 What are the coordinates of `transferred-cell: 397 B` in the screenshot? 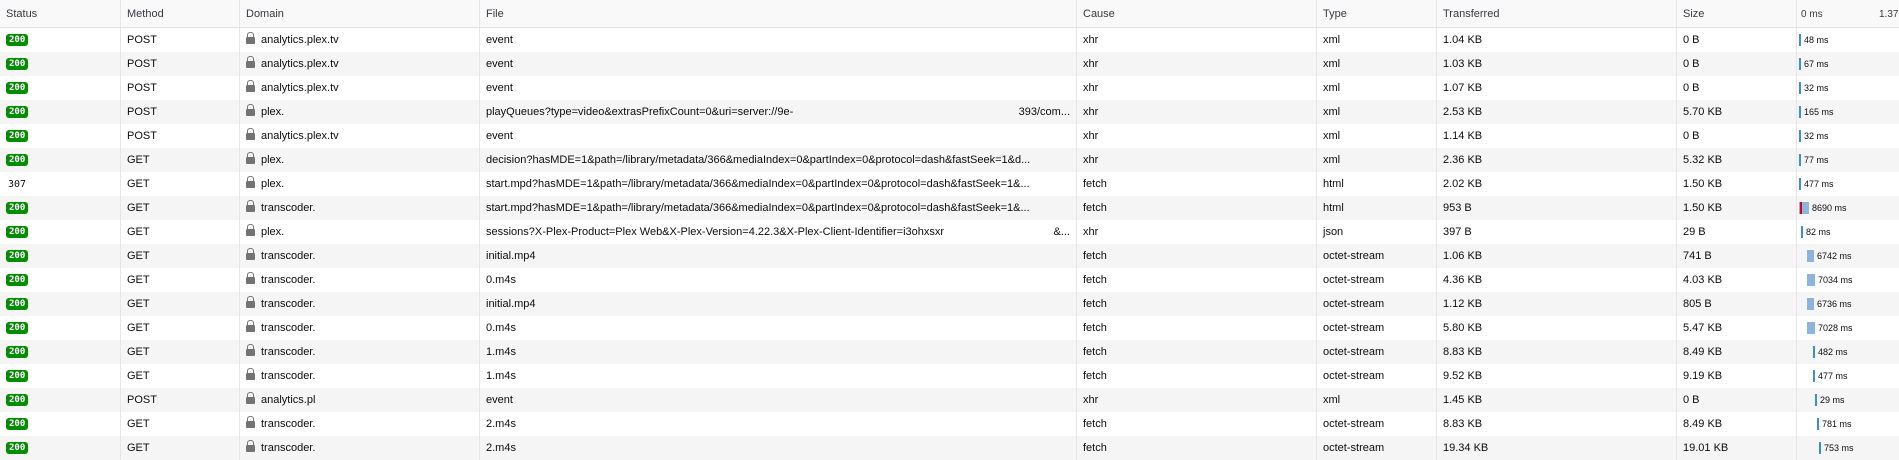 It's located at (1557, 232).